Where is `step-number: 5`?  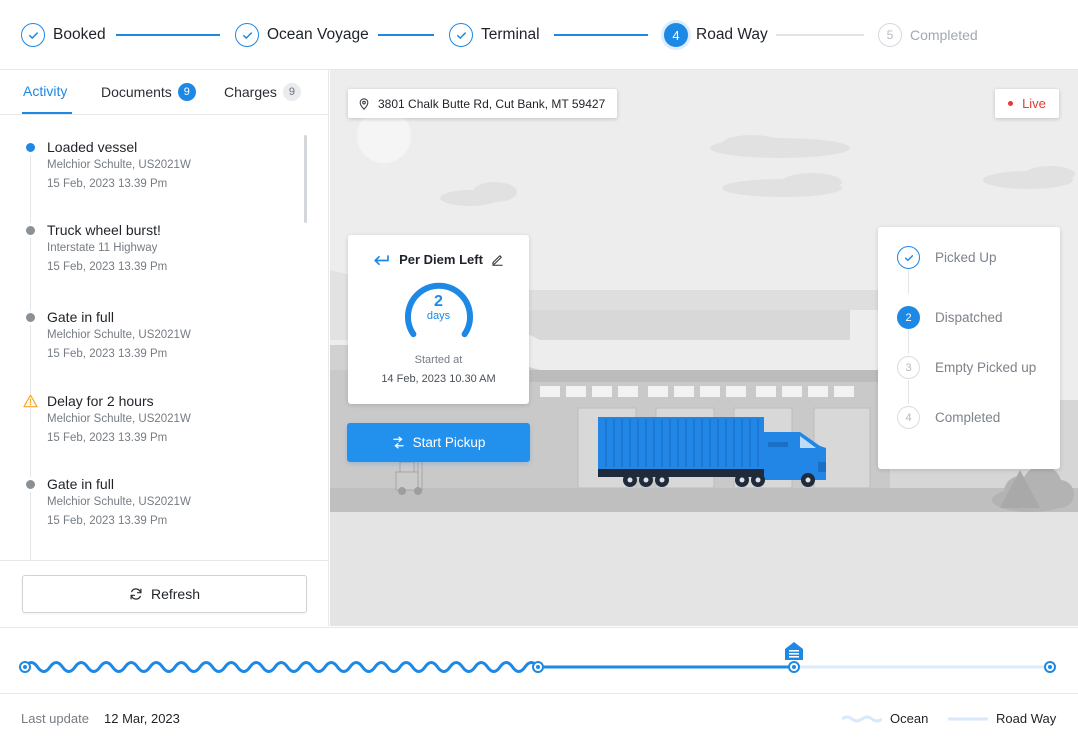
step-number: 5 is located at coordinates (890, 35).